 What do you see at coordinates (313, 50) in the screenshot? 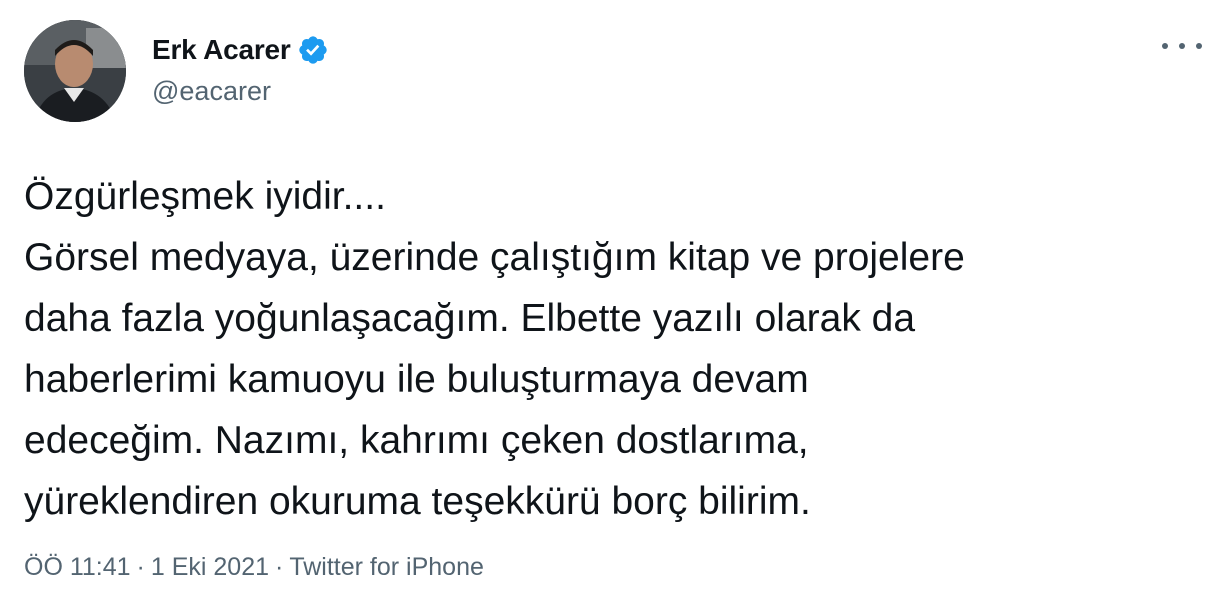
I see `verified-badge-icon` at bounding box center [313, 50].